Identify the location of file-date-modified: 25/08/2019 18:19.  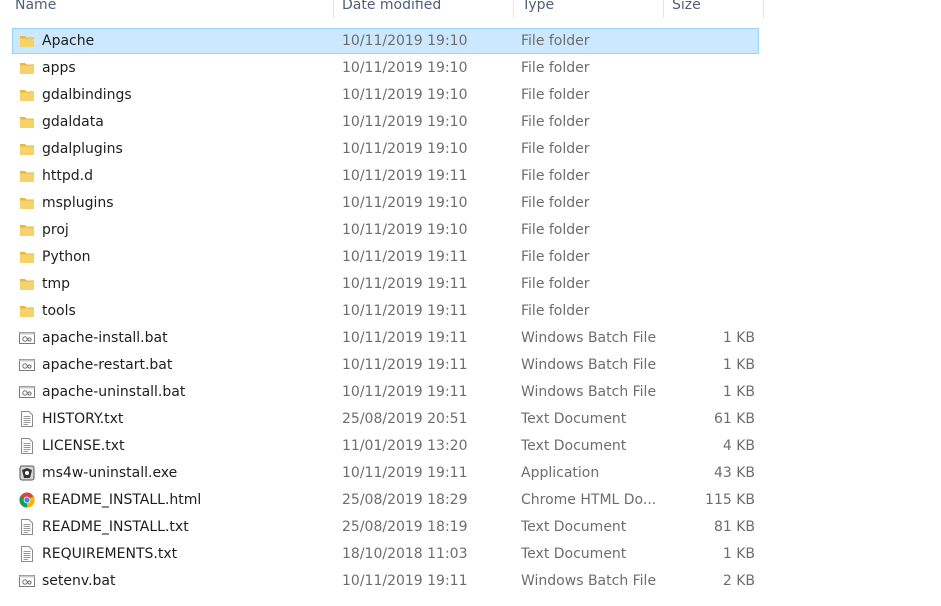
(405, 527).